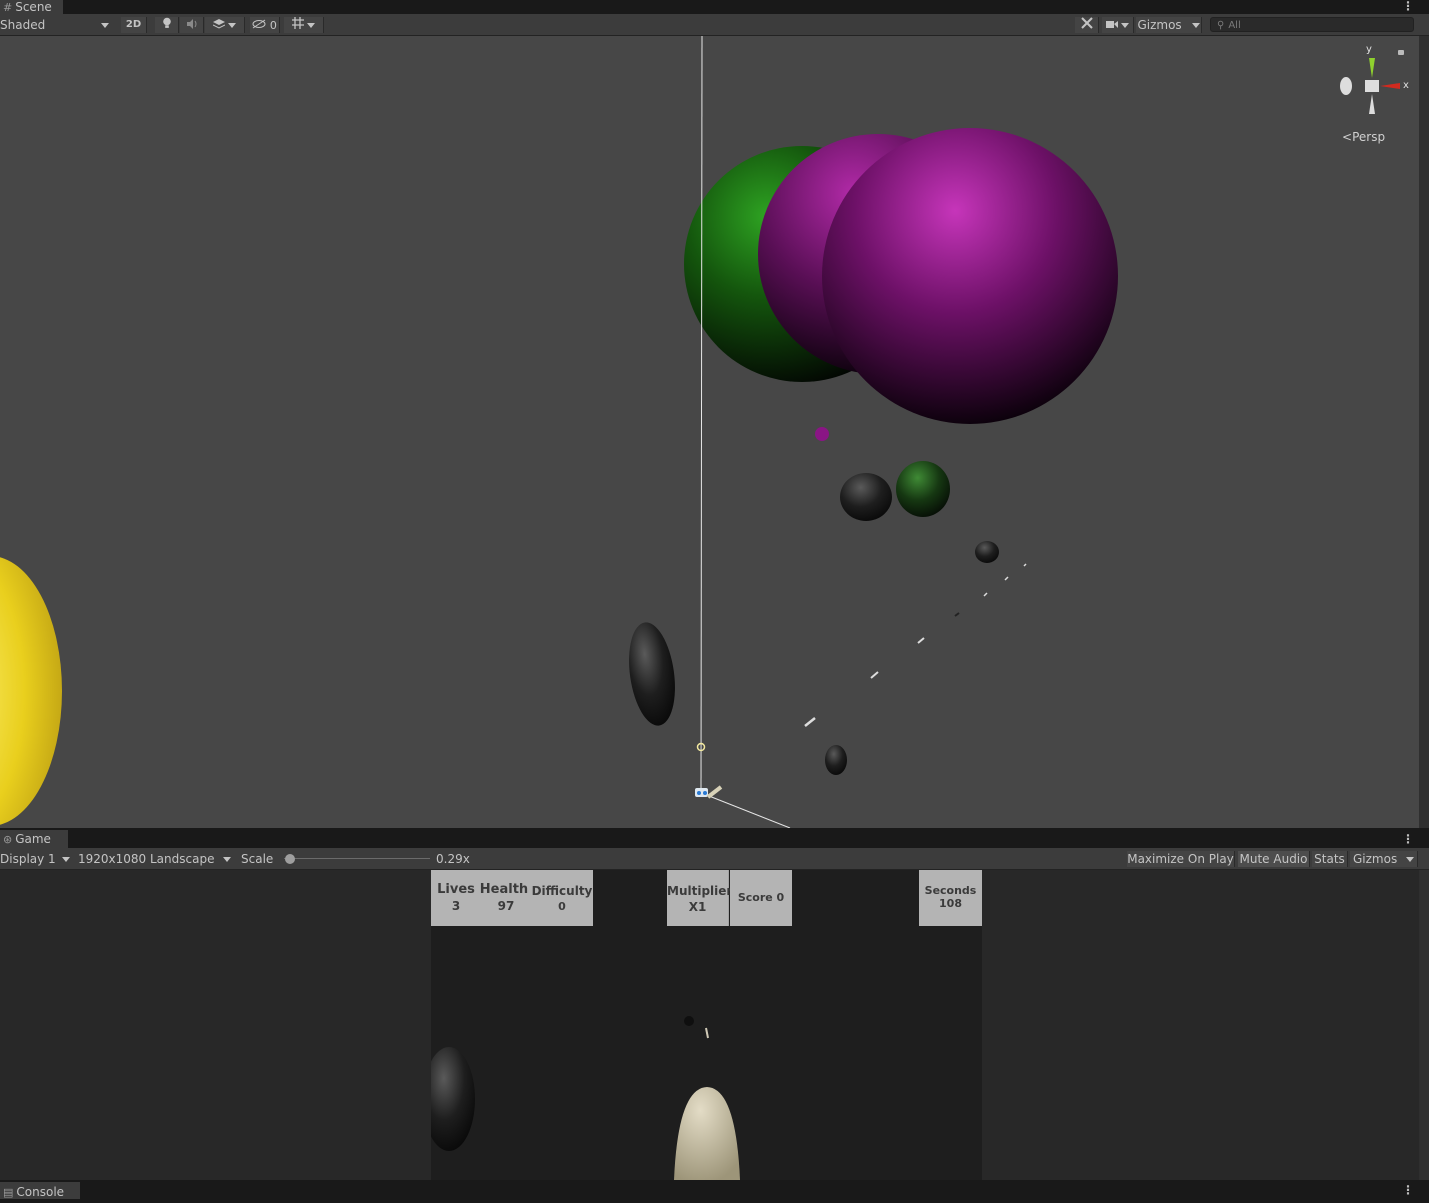  What do you see at coordinates (562, 891) in the screenshot?
I see `hud-difficulty-label: Difficulty` at bounding box center [562, 891].